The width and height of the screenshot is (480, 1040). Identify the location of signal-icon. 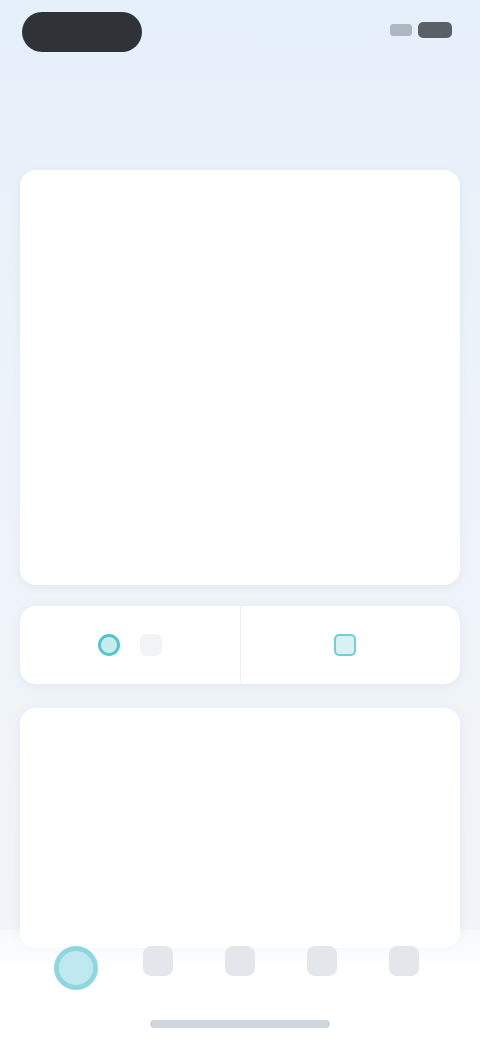
(401, 30).